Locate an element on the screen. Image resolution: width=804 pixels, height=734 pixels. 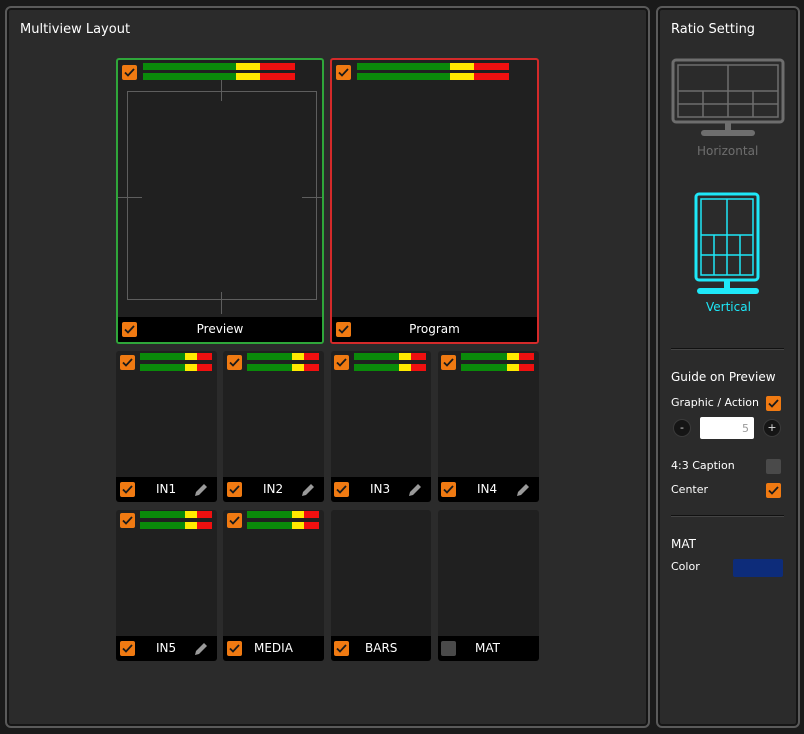
tile-bars: BARS is located at coordinates (381, 585).